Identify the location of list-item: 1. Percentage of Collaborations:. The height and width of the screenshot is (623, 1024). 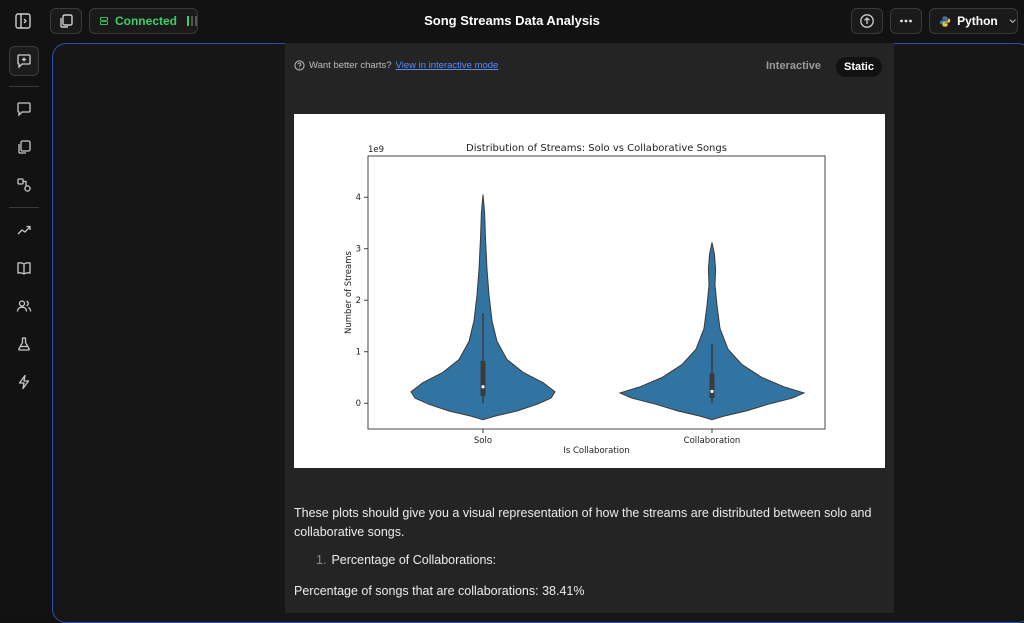
(406, 560).